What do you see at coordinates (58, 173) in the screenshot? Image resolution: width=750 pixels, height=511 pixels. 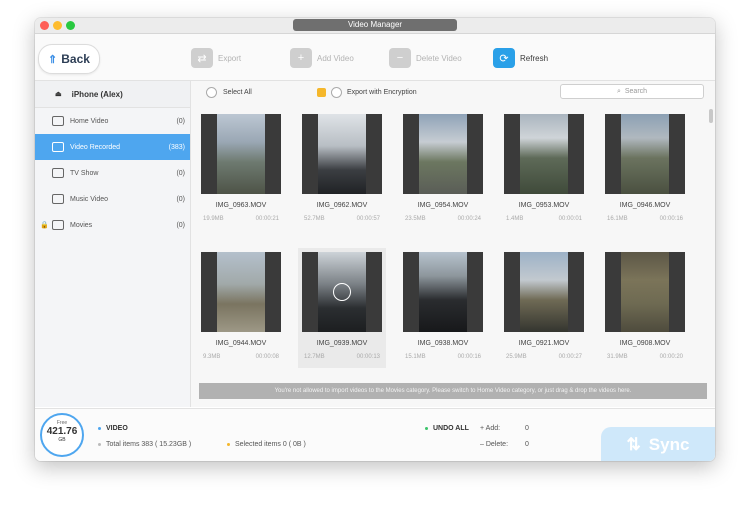 I see `tv-icon` at bounding box center [58, 173].